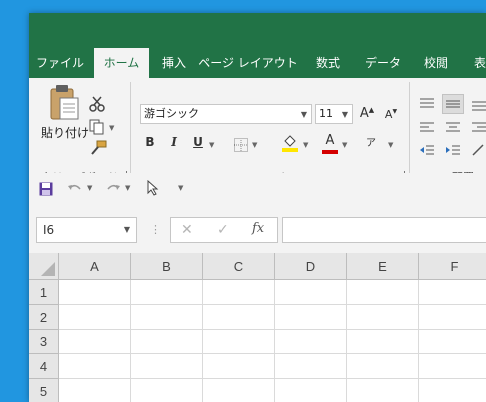  I want to click on cell-b3, so click(167, 342).